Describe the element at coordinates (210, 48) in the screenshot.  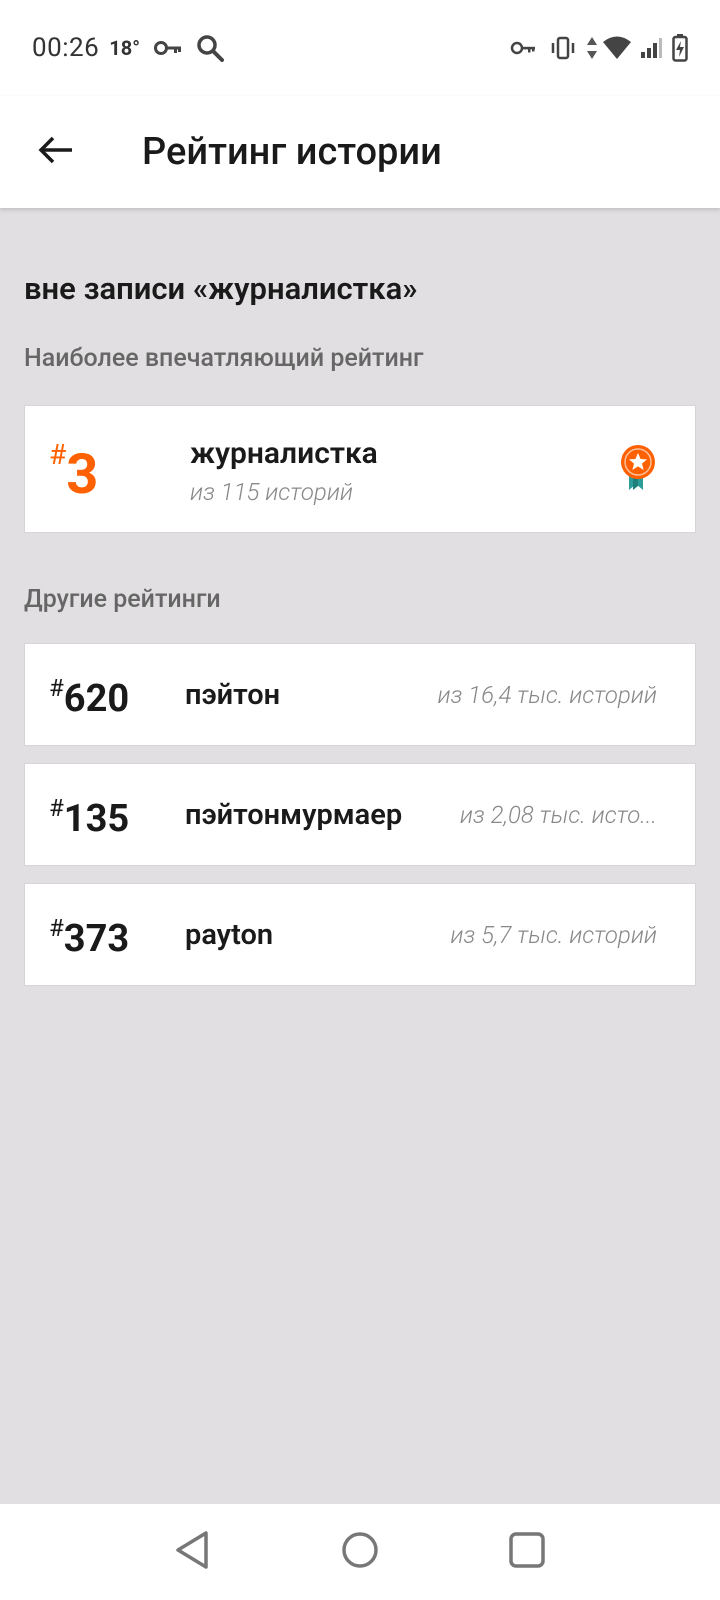
I see `search-icon` at that location.